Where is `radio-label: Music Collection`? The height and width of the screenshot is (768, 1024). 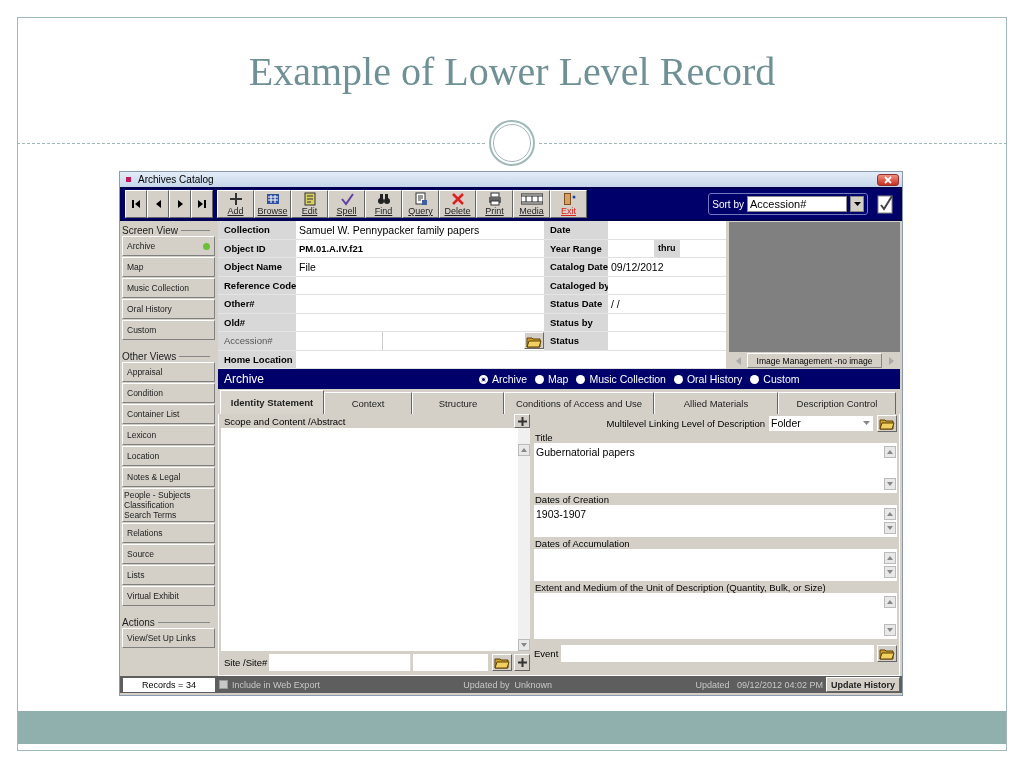
radio-label: Music Collection is located at coordinates (627, 379).